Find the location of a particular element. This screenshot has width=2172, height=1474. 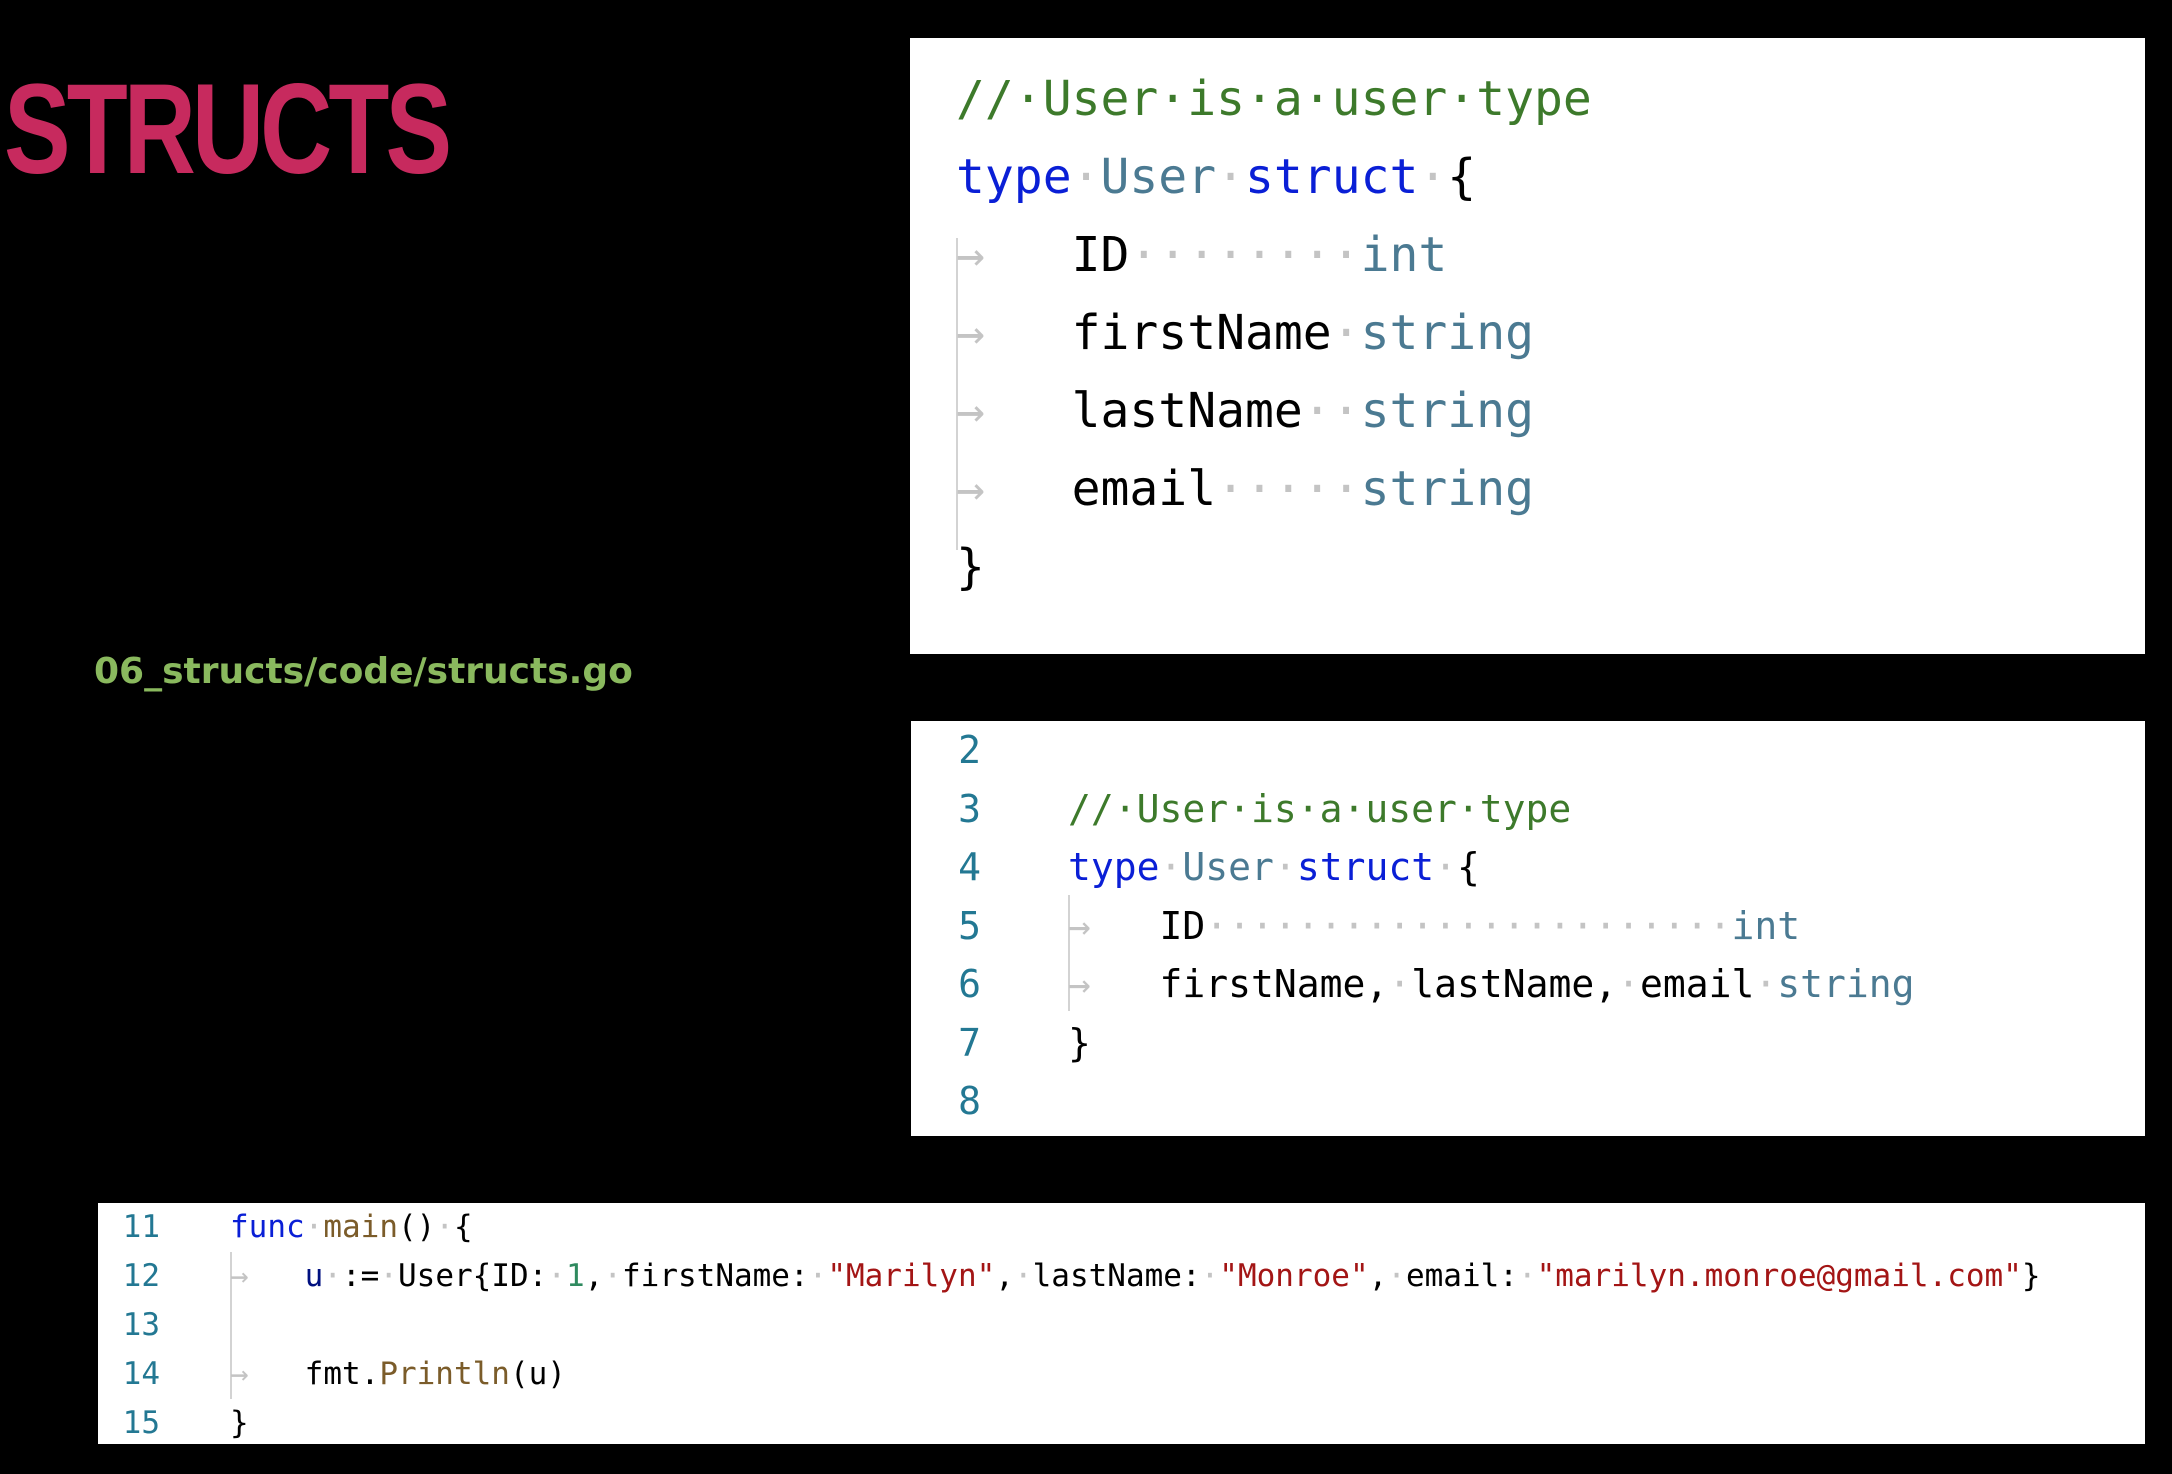

code-function-name: Println is located at coordinates (444, 1374).